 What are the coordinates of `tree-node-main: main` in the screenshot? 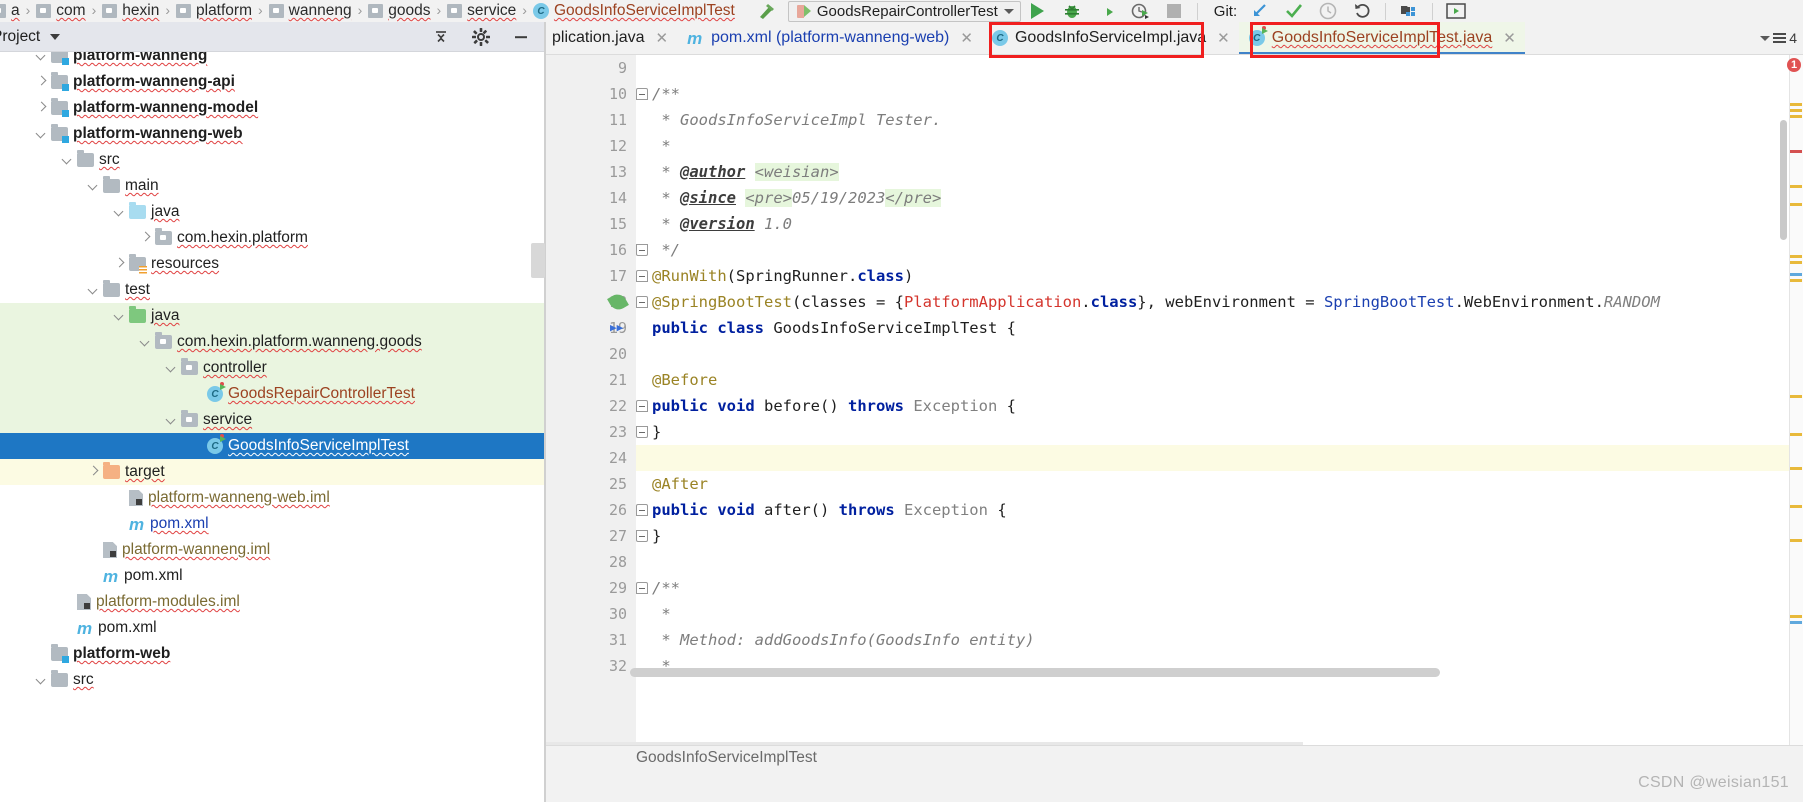 It's located at (272, 186).